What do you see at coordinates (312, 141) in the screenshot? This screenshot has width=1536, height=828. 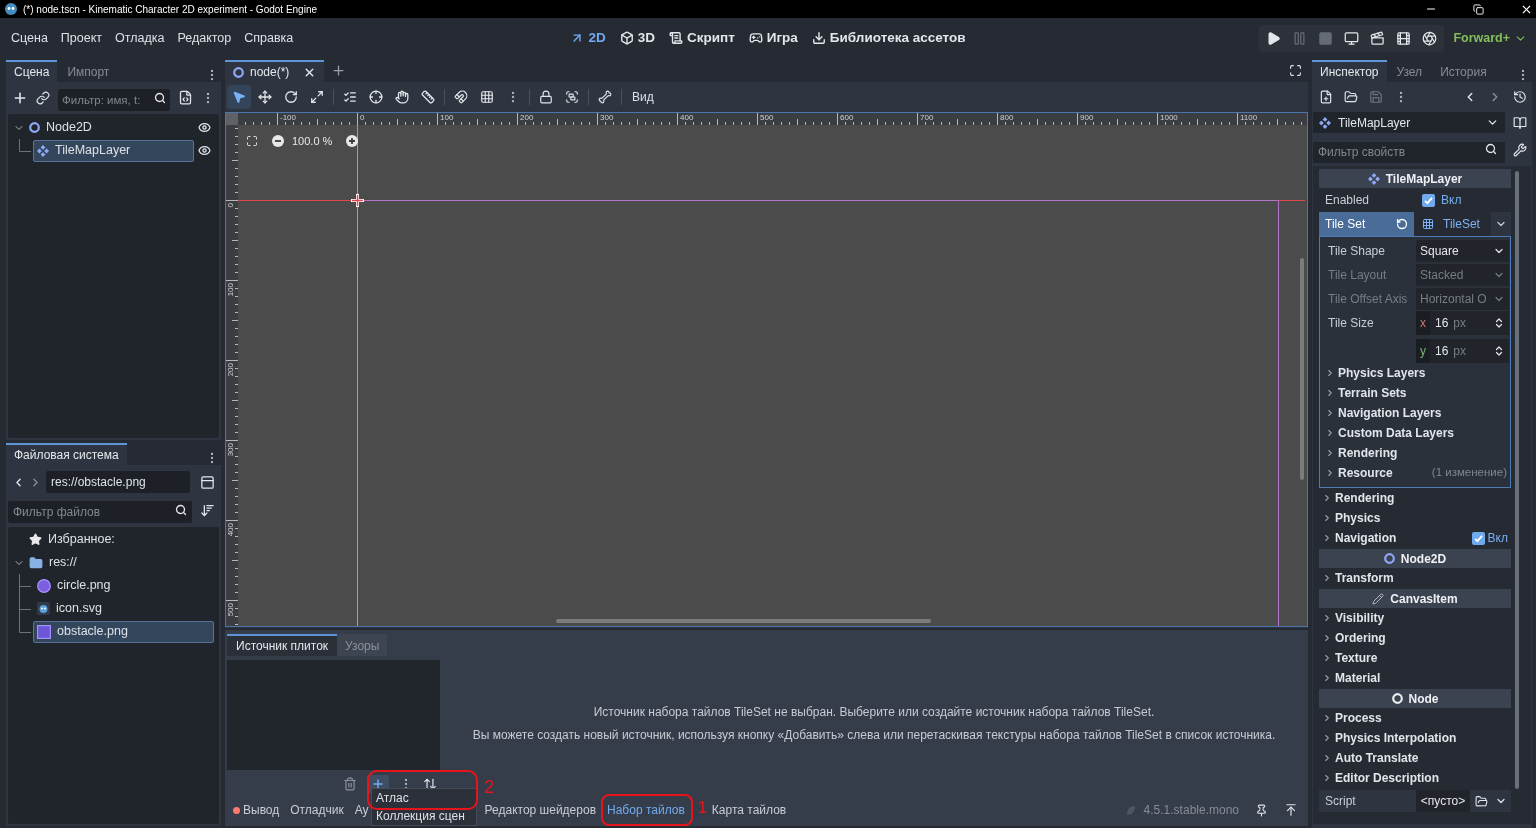 I see `zoom-level: 100.0 %` at bounding box center [312, 141].